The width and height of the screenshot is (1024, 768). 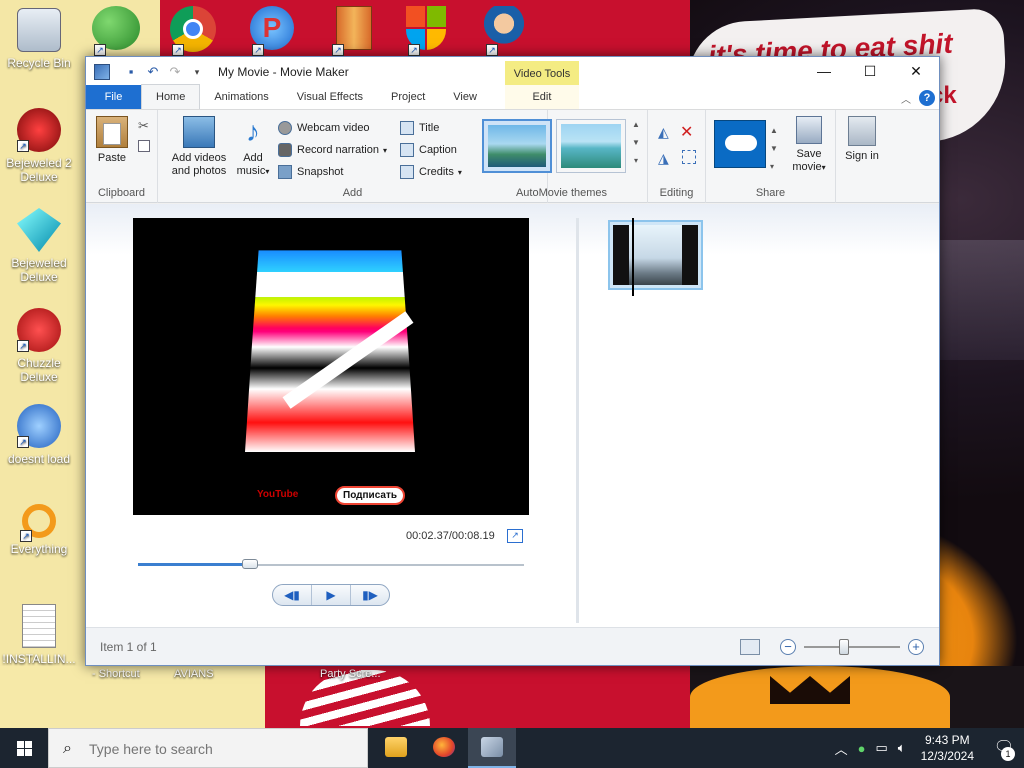 What do you see at coordinates (655, 257) in the screenshot?
I see `storyboard-clip` at bounding box center [655, 257].